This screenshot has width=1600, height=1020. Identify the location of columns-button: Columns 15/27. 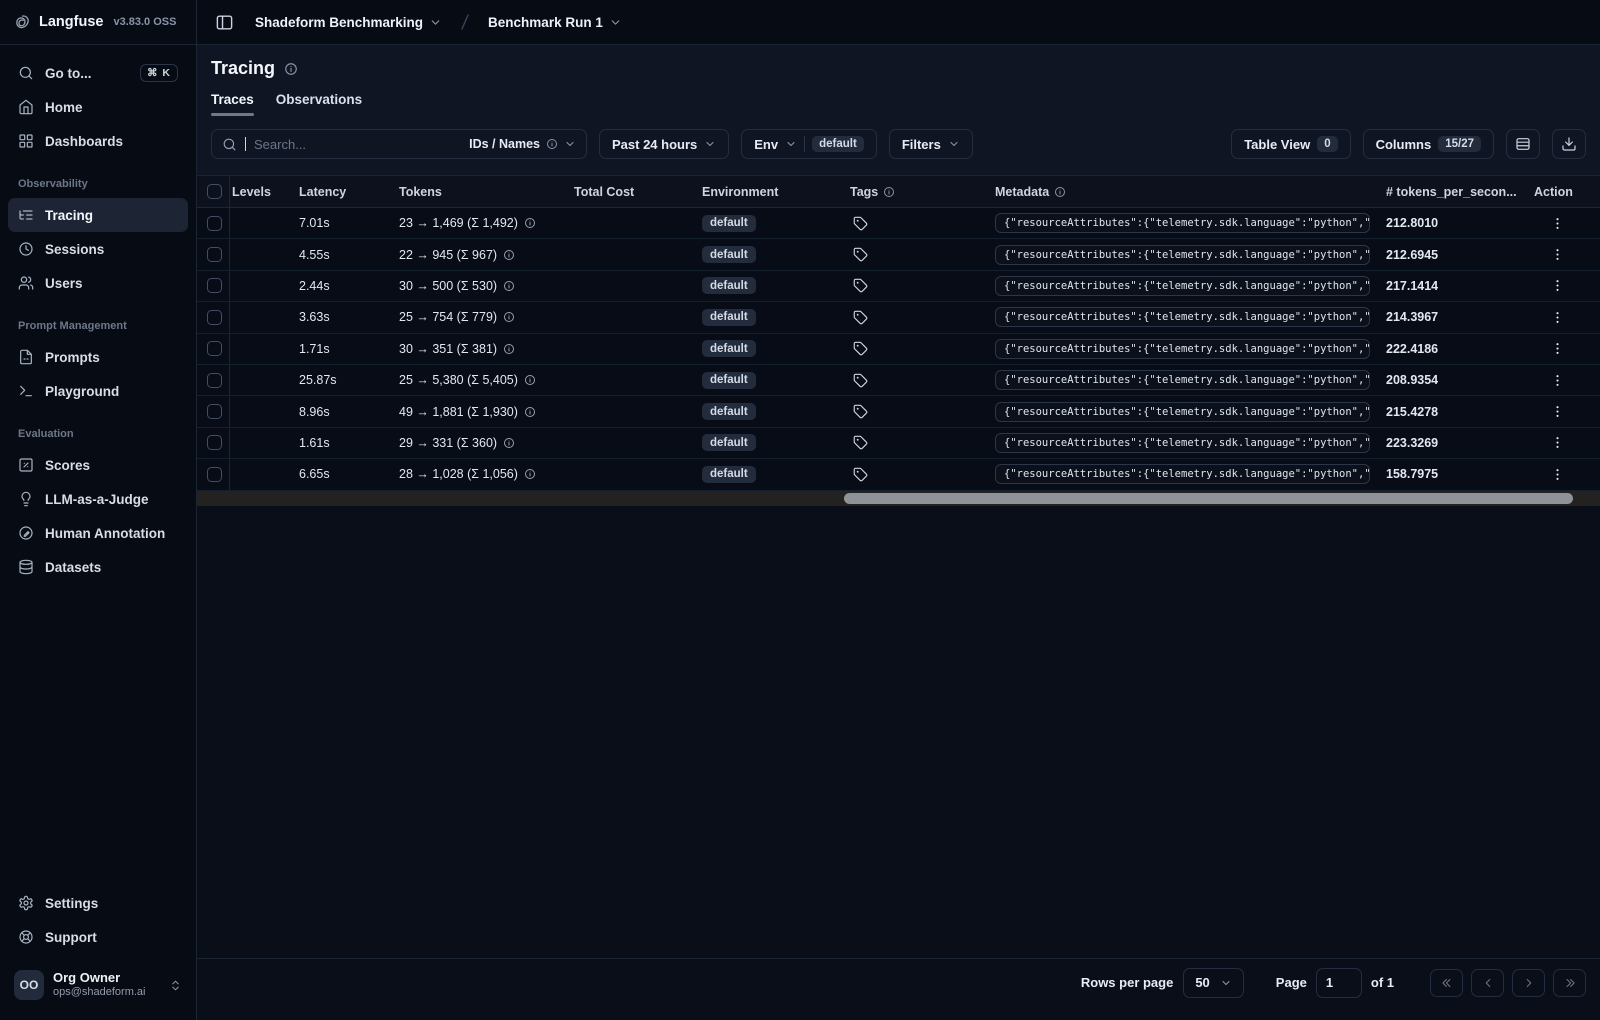
(1428, 144).